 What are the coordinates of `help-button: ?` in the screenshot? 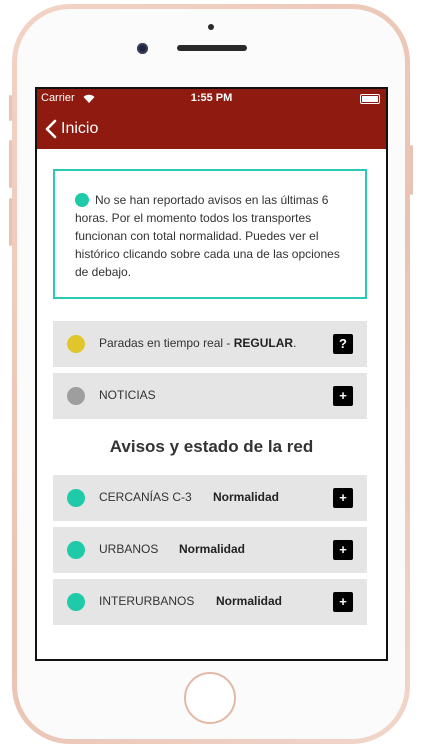 It's located at (343, 344).